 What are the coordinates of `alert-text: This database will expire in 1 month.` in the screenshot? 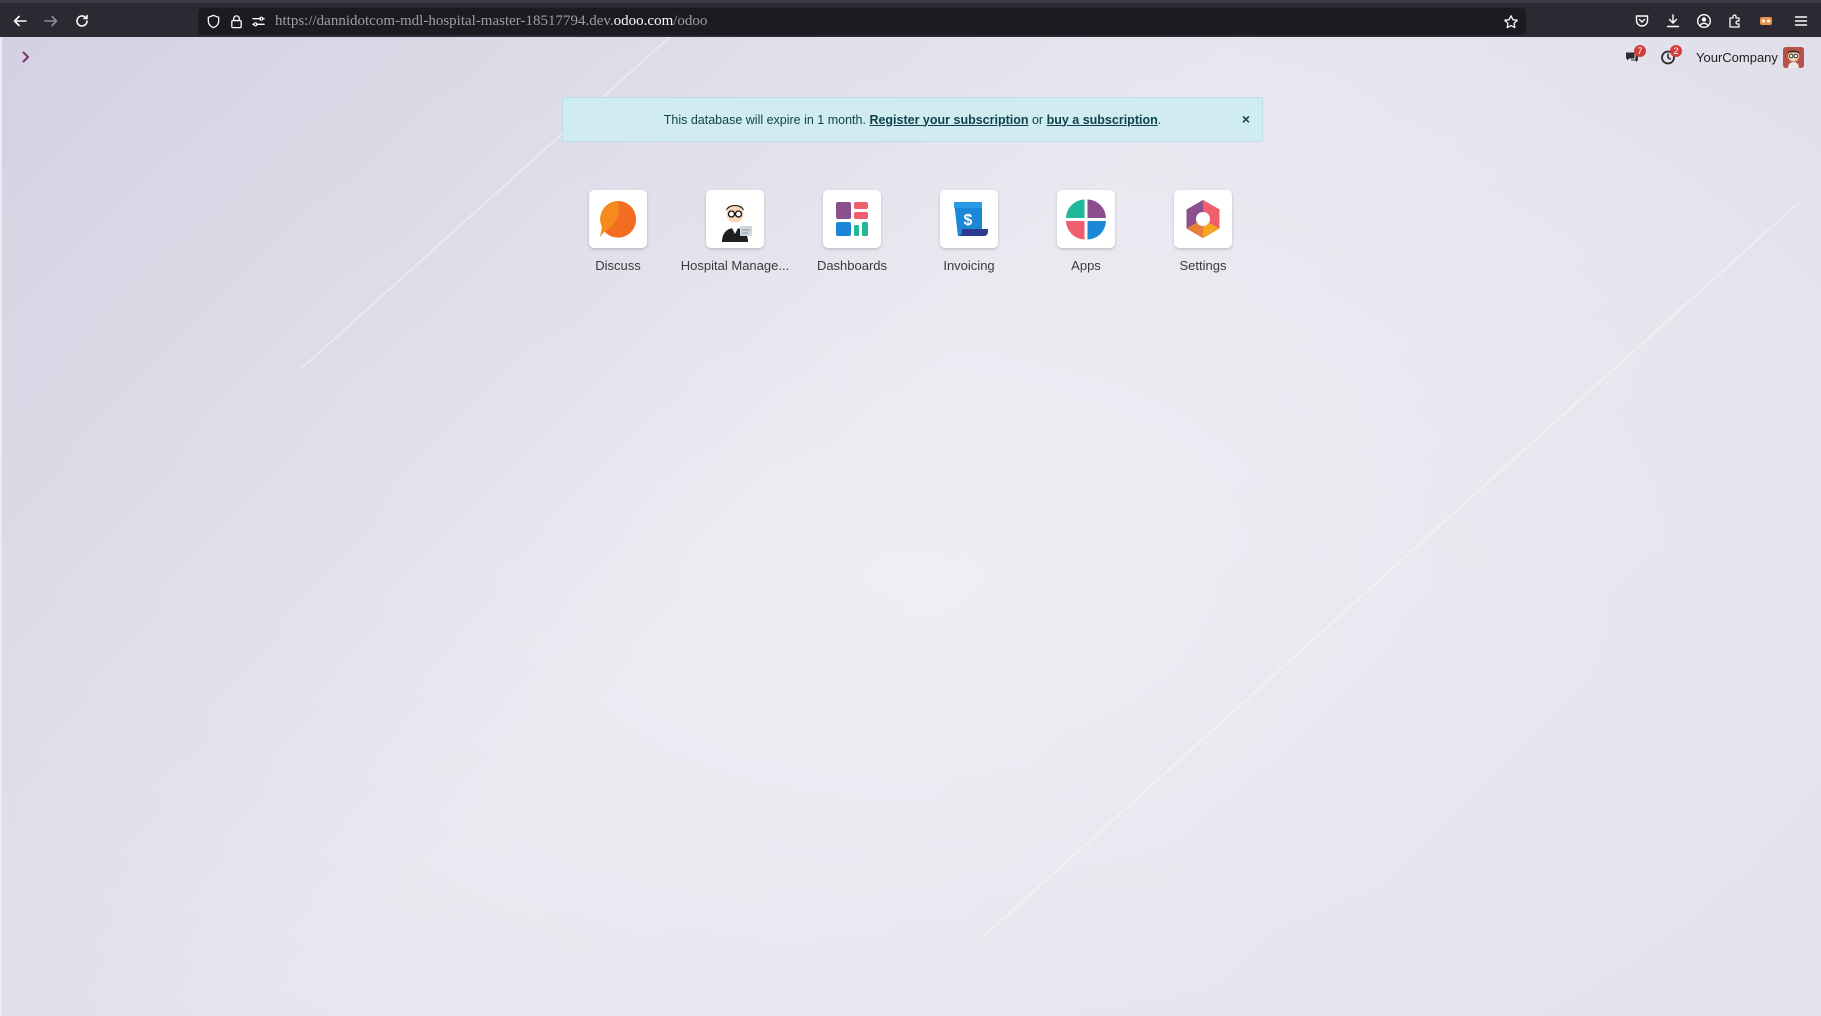 It's located at (764, 119).